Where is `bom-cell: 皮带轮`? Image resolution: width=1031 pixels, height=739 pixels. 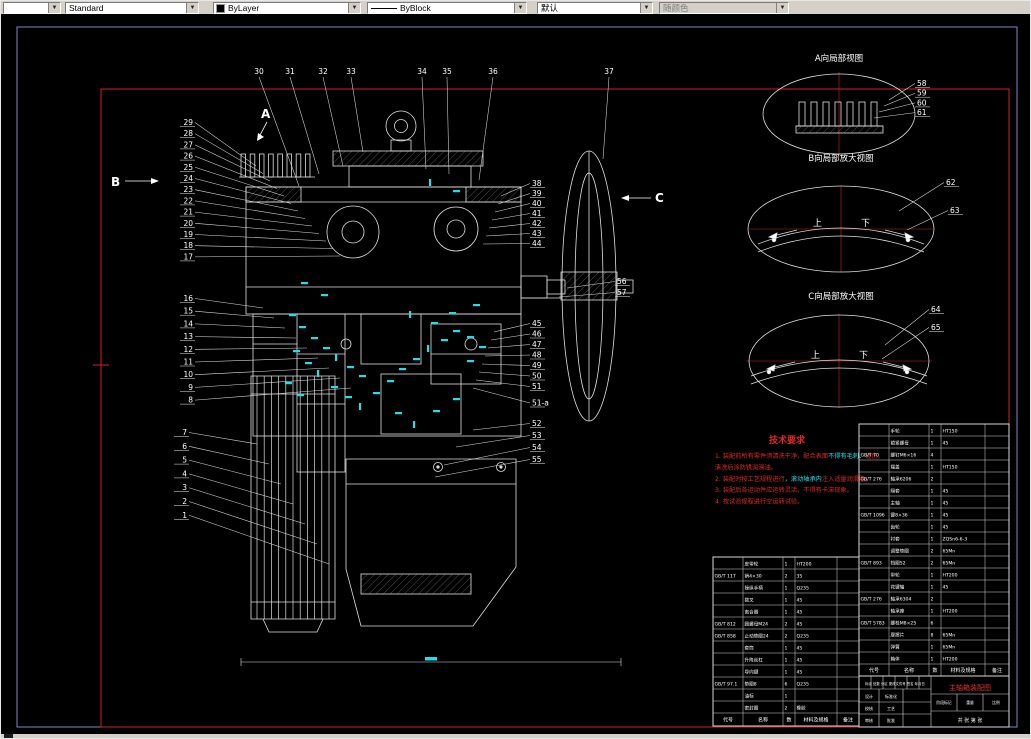
bom-cell: 皮带轮 is located at coordinates (752, 564).